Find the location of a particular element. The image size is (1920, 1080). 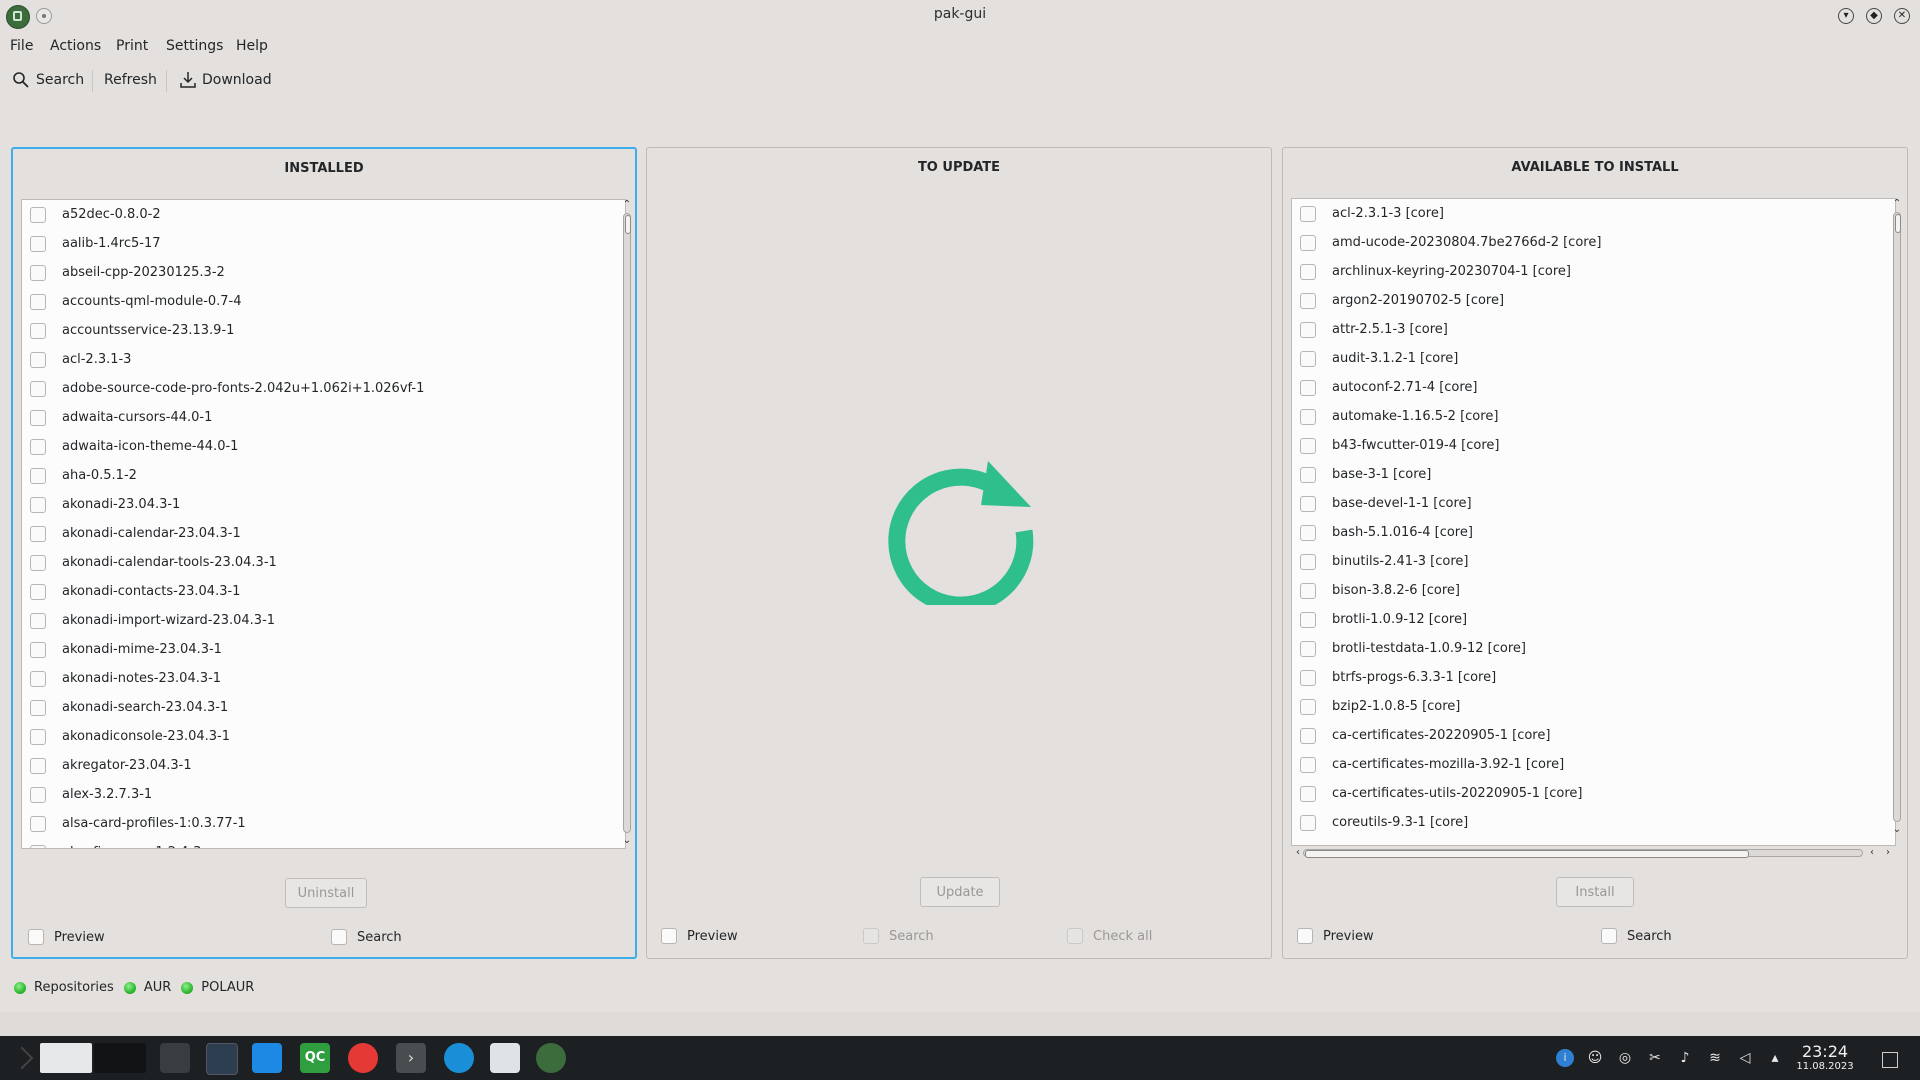

menu-actions: Actions is located at coordinates (75, 46).